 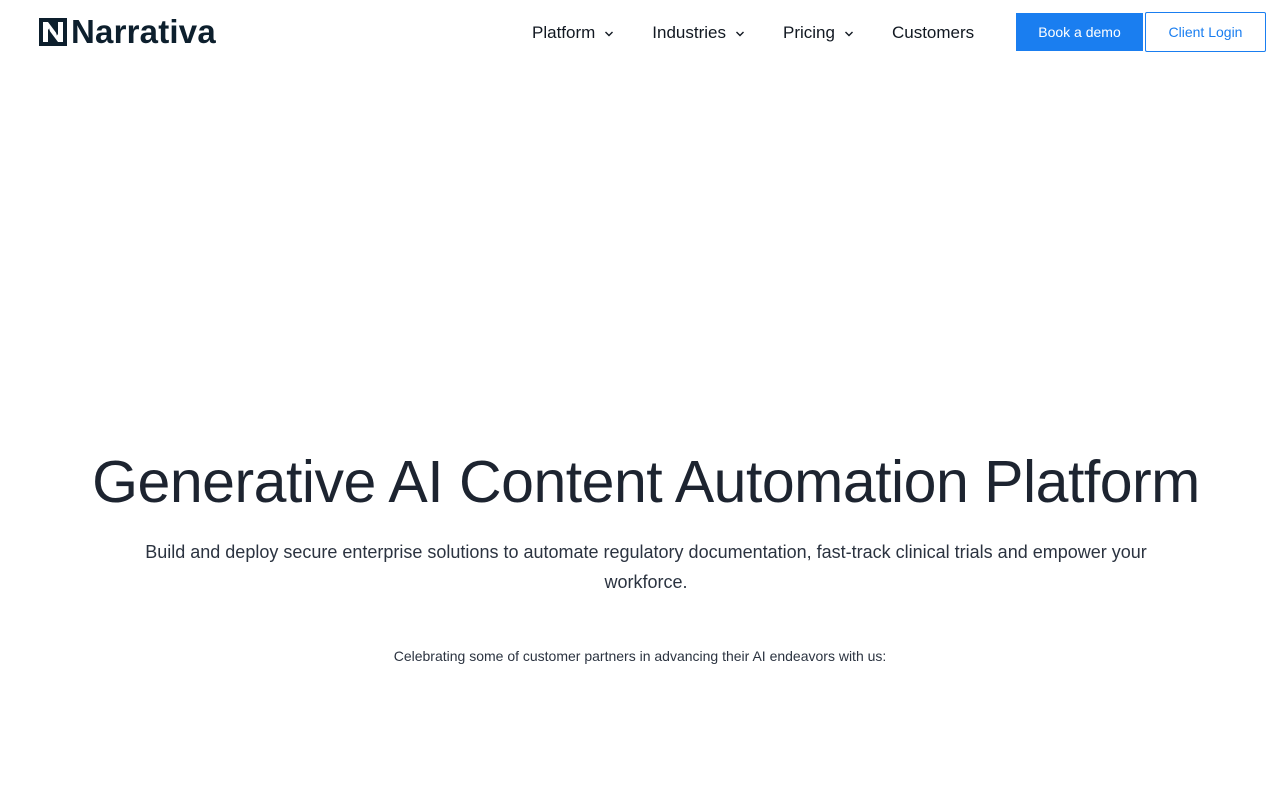 I want to click on main-nav: Platform Industries Pricing Customers, so click(x=753, y=33).